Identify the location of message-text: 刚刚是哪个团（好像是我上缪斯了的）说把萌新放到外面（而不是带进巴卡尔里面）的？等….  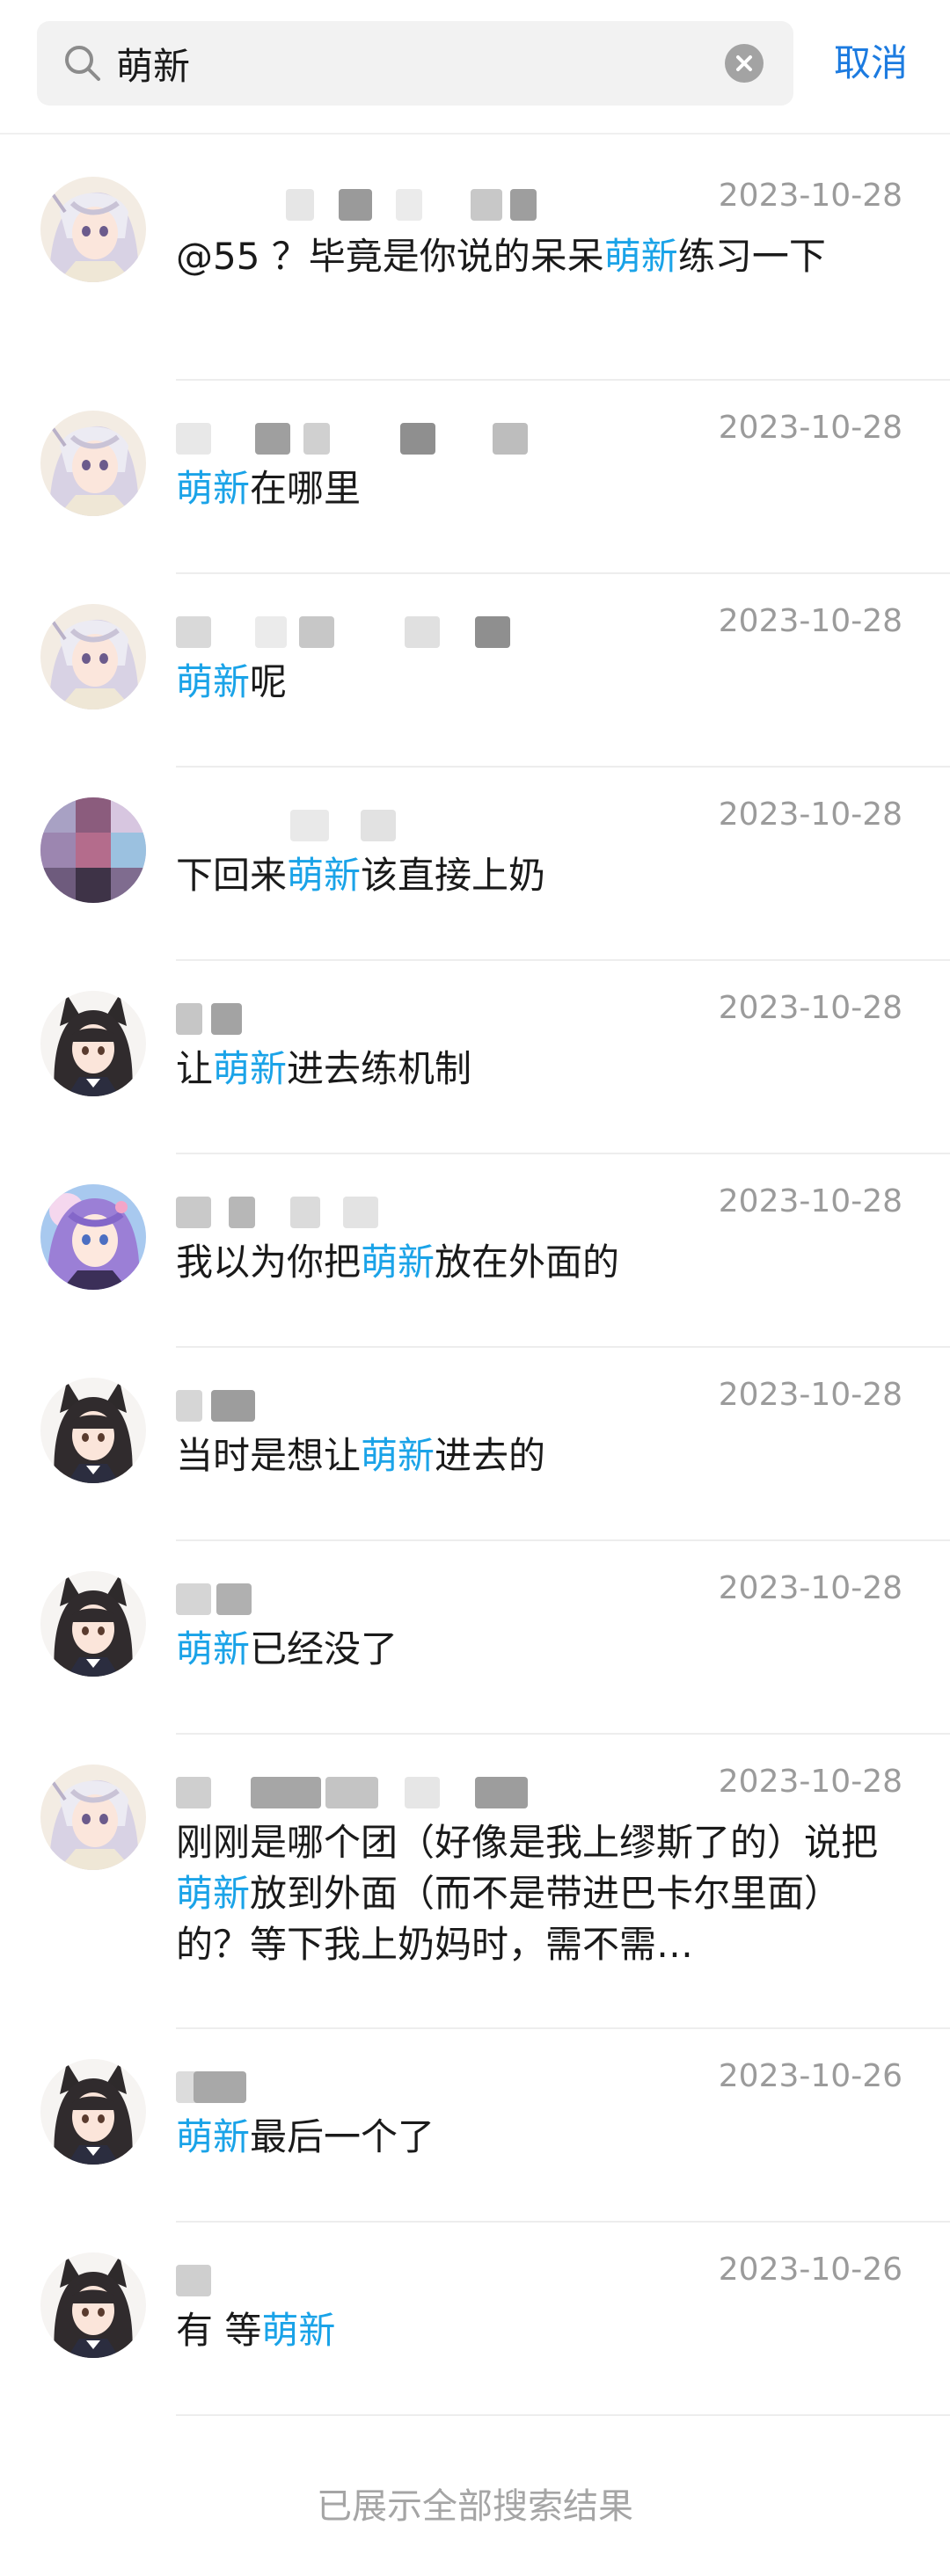
(527, 1893).